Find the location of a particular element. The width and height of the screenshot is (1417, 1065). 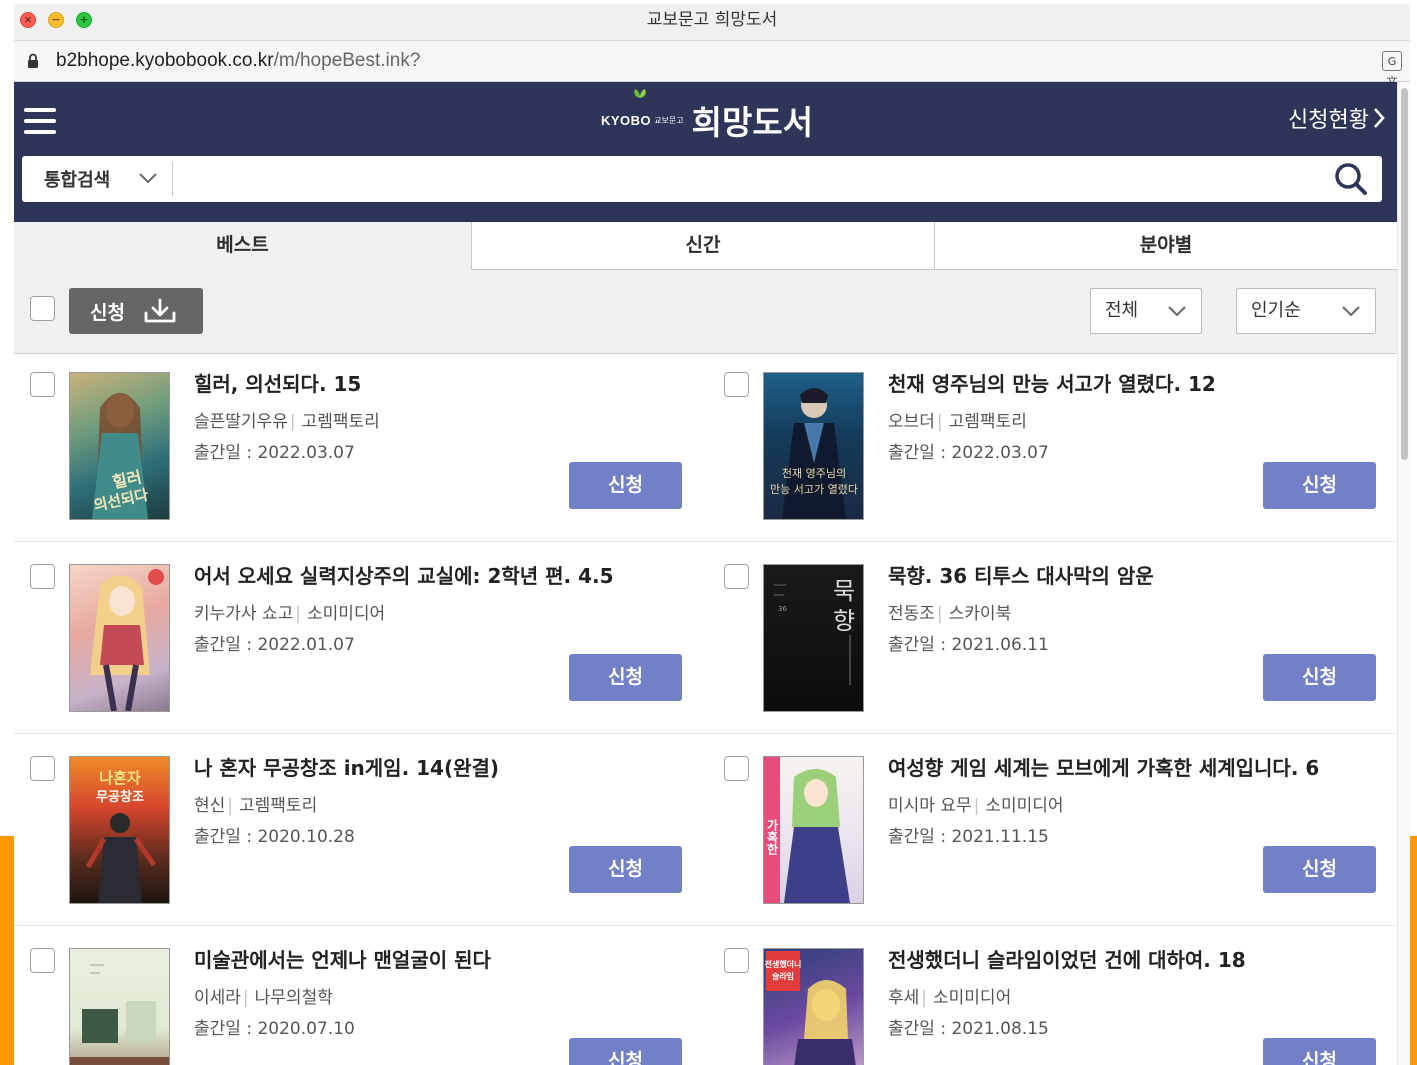

book-title: 묵향. 36 티투스 대사막의 암운 is located at coordinates (1021, 574).